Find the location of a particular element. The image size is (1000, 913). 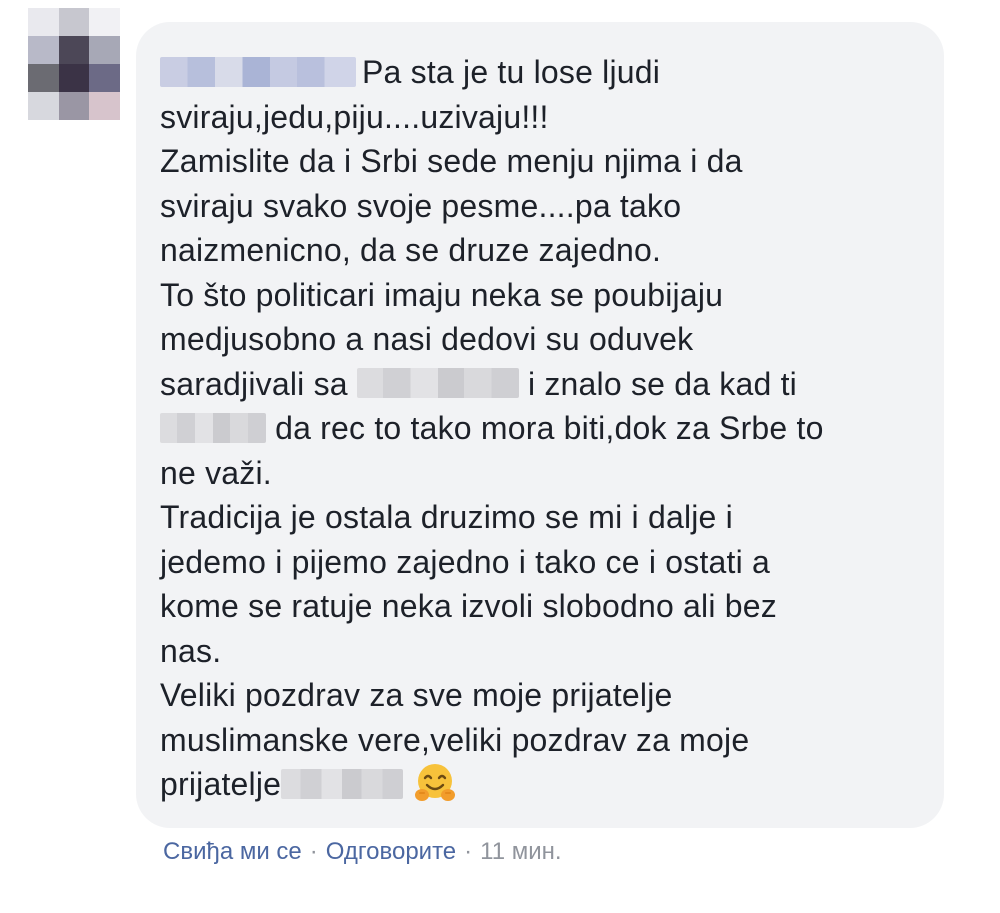

comment-line: Pa sta je tu lose ljudi is located at coordinates (540, 72).